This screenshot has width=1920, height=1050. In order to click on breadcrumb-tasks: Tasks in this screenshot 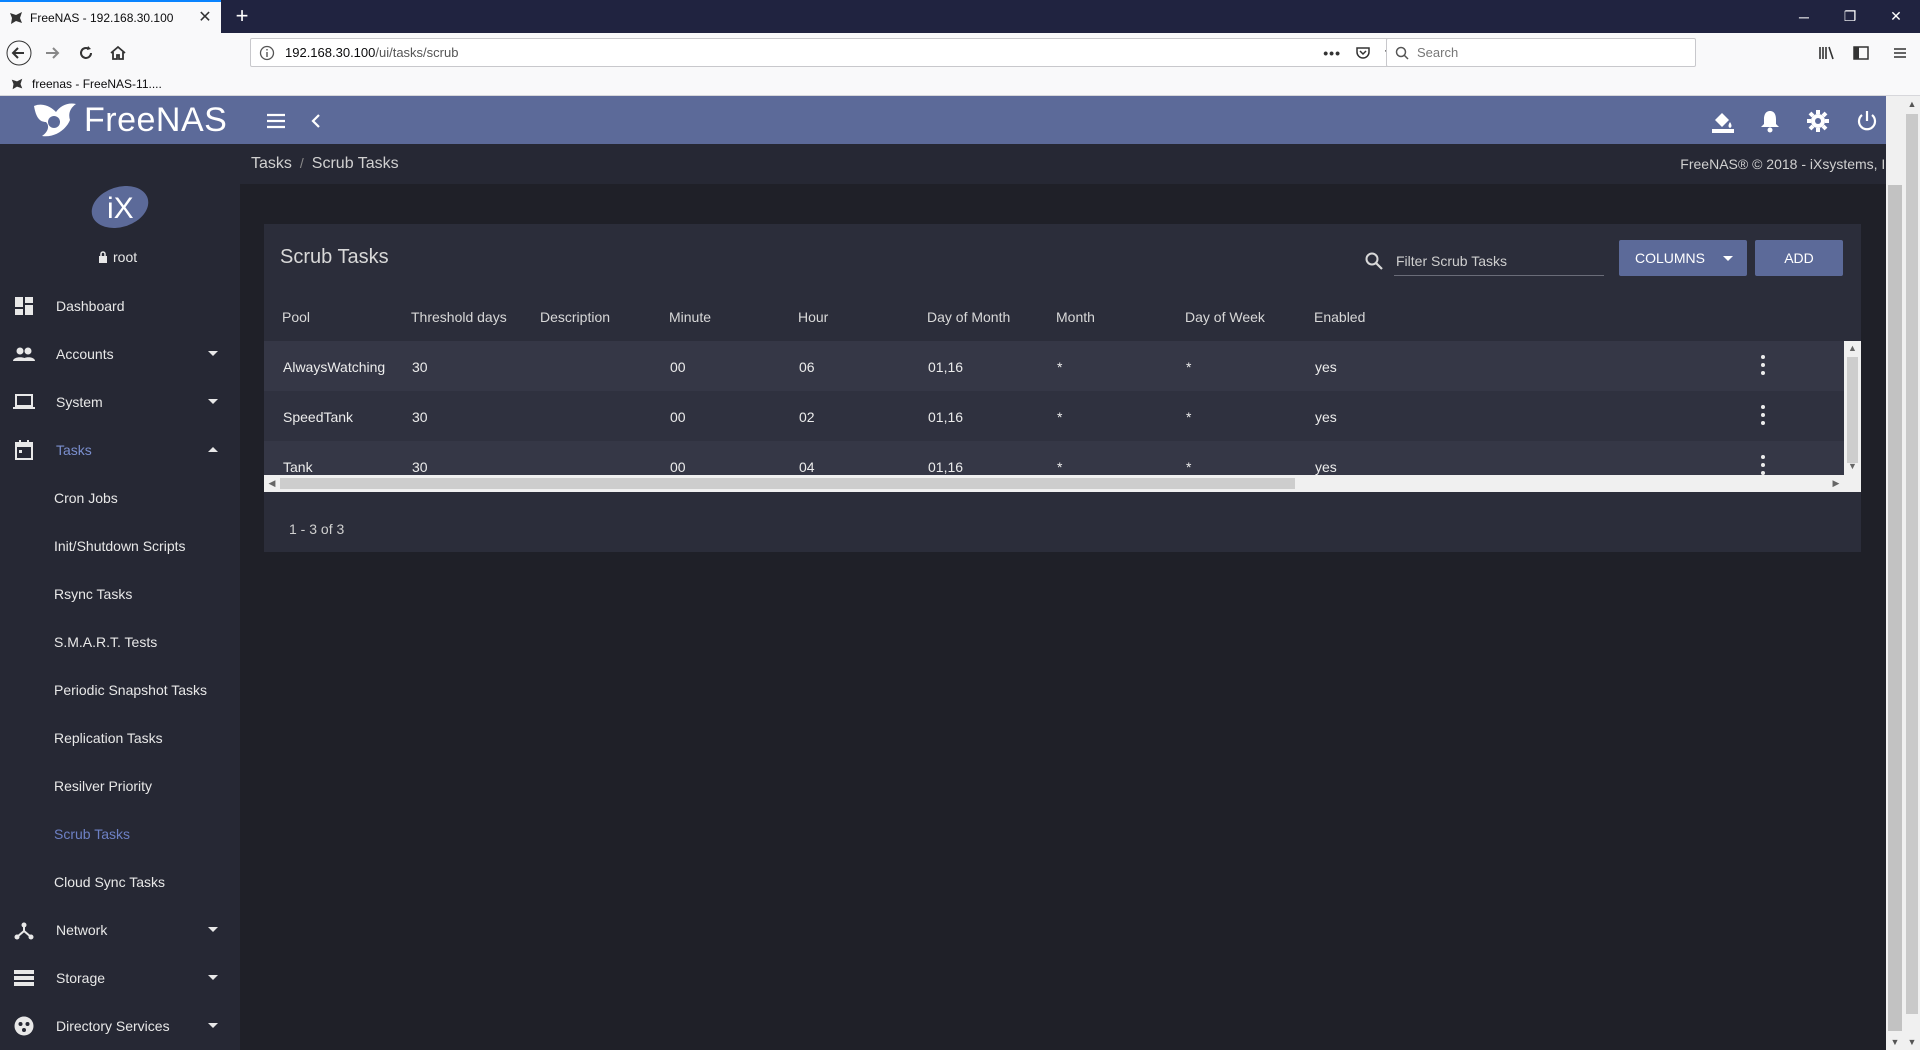, I will do `click(271, 164)`.